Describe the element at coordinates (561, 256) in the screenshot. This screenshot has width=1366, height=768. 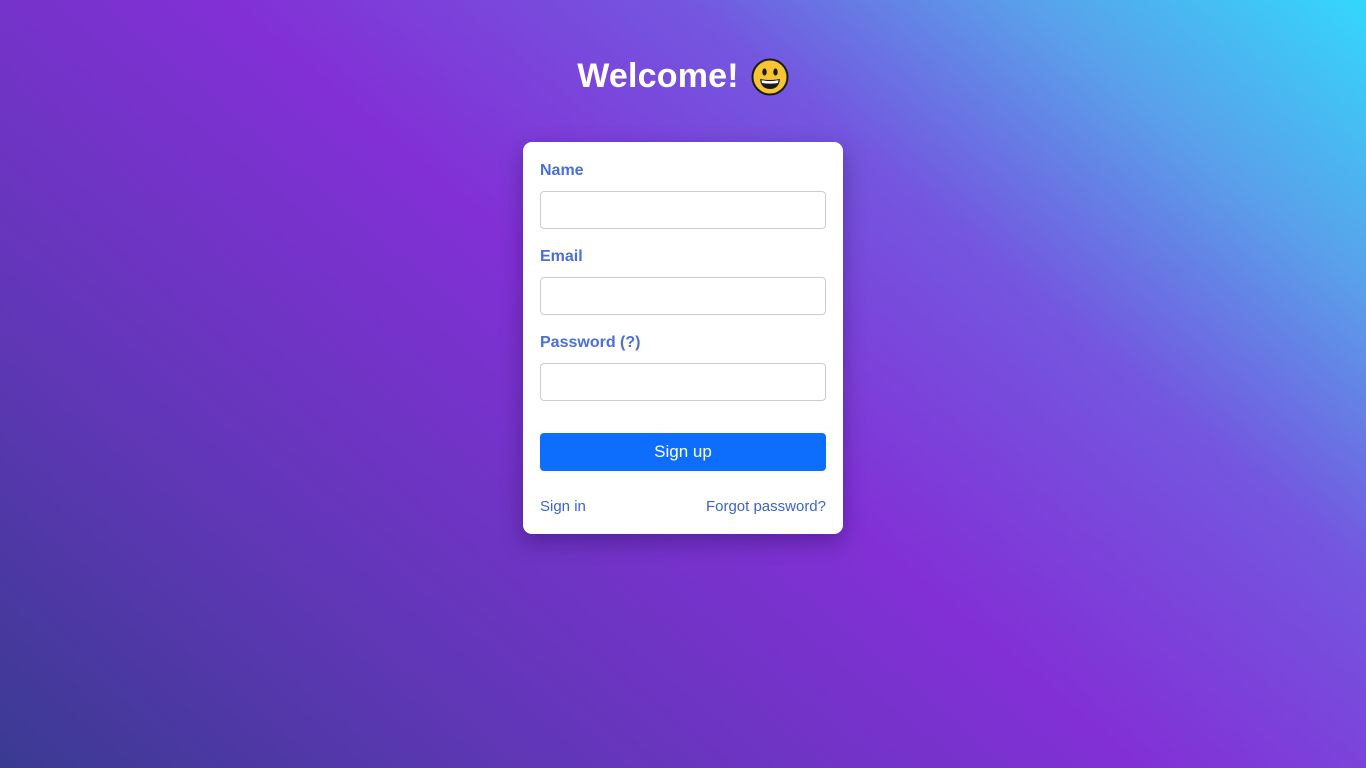
I see `email-label: Email` at that location.